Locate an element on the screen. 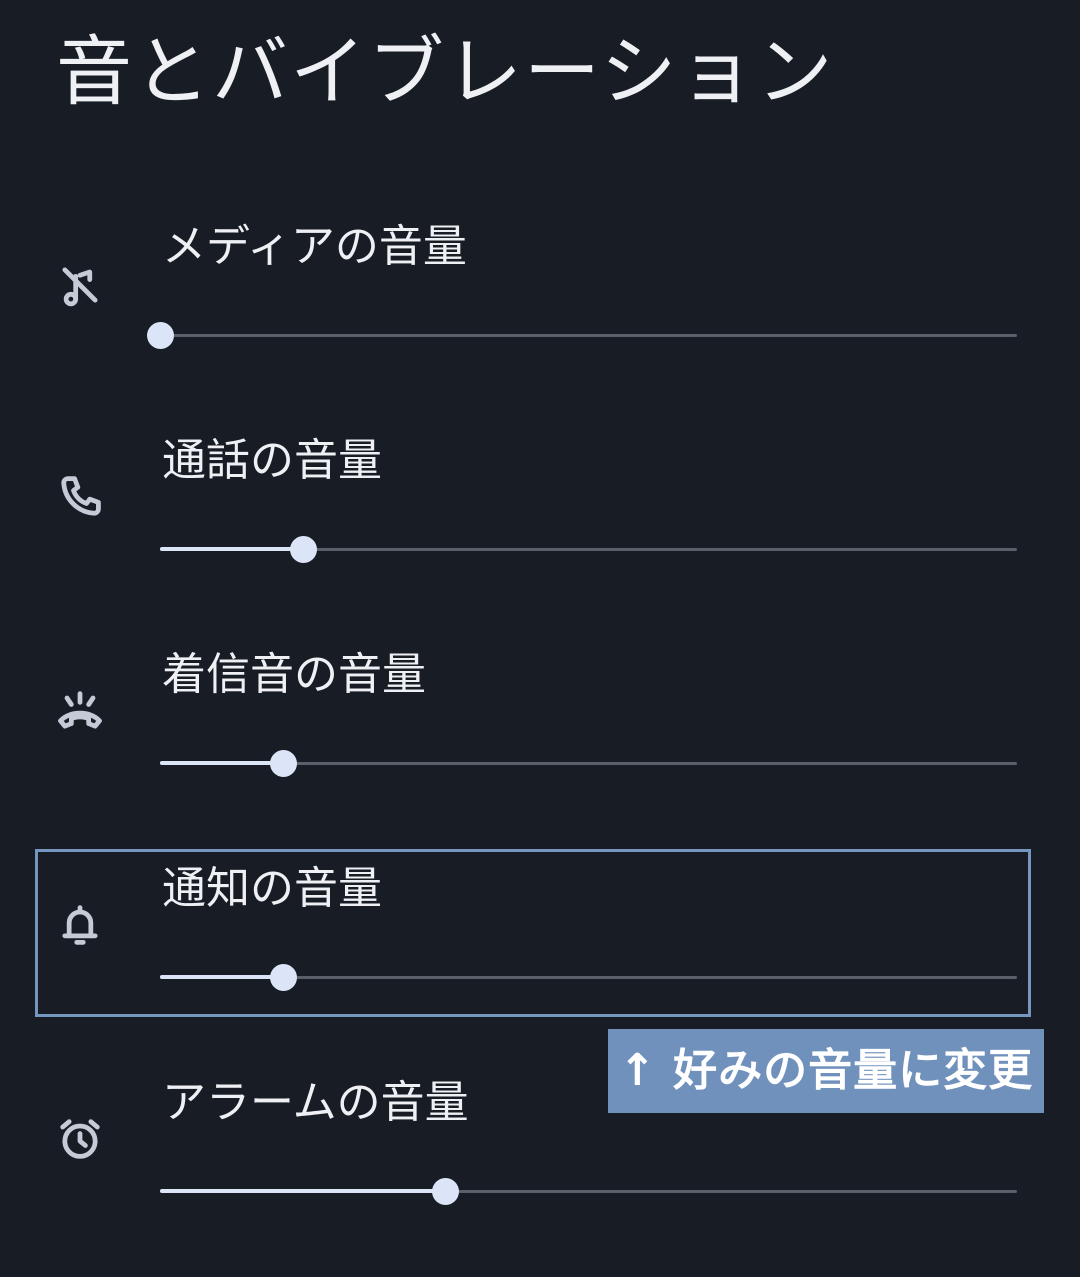 The width and height of the screenshot is (1080, 1277). media-volume-slider is located at coordinates (582, 336).